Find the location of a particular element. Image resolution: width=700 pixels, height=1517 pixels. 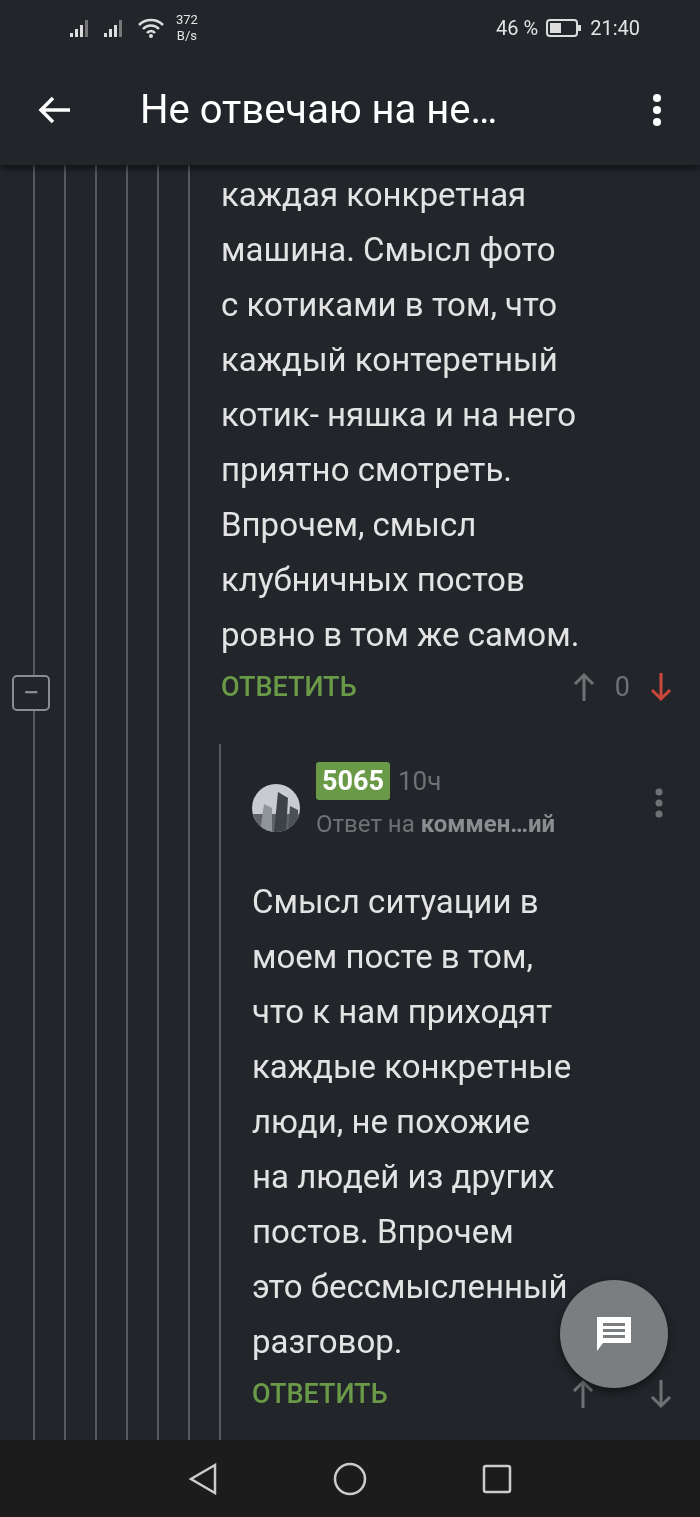

chat-icon is located at coordinates (614, 1334).